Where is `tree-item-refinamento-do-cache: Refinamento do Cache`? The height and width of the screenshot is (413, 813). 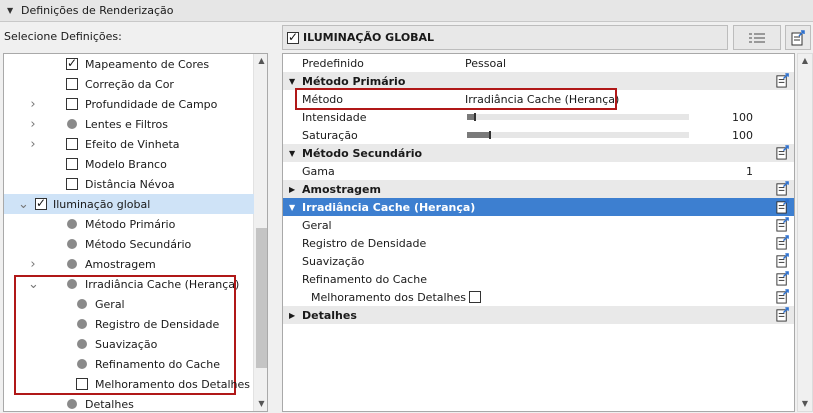 tree-item-refinamento-do-cache: Refinamento do Cache is located at coordinates (129, 364).